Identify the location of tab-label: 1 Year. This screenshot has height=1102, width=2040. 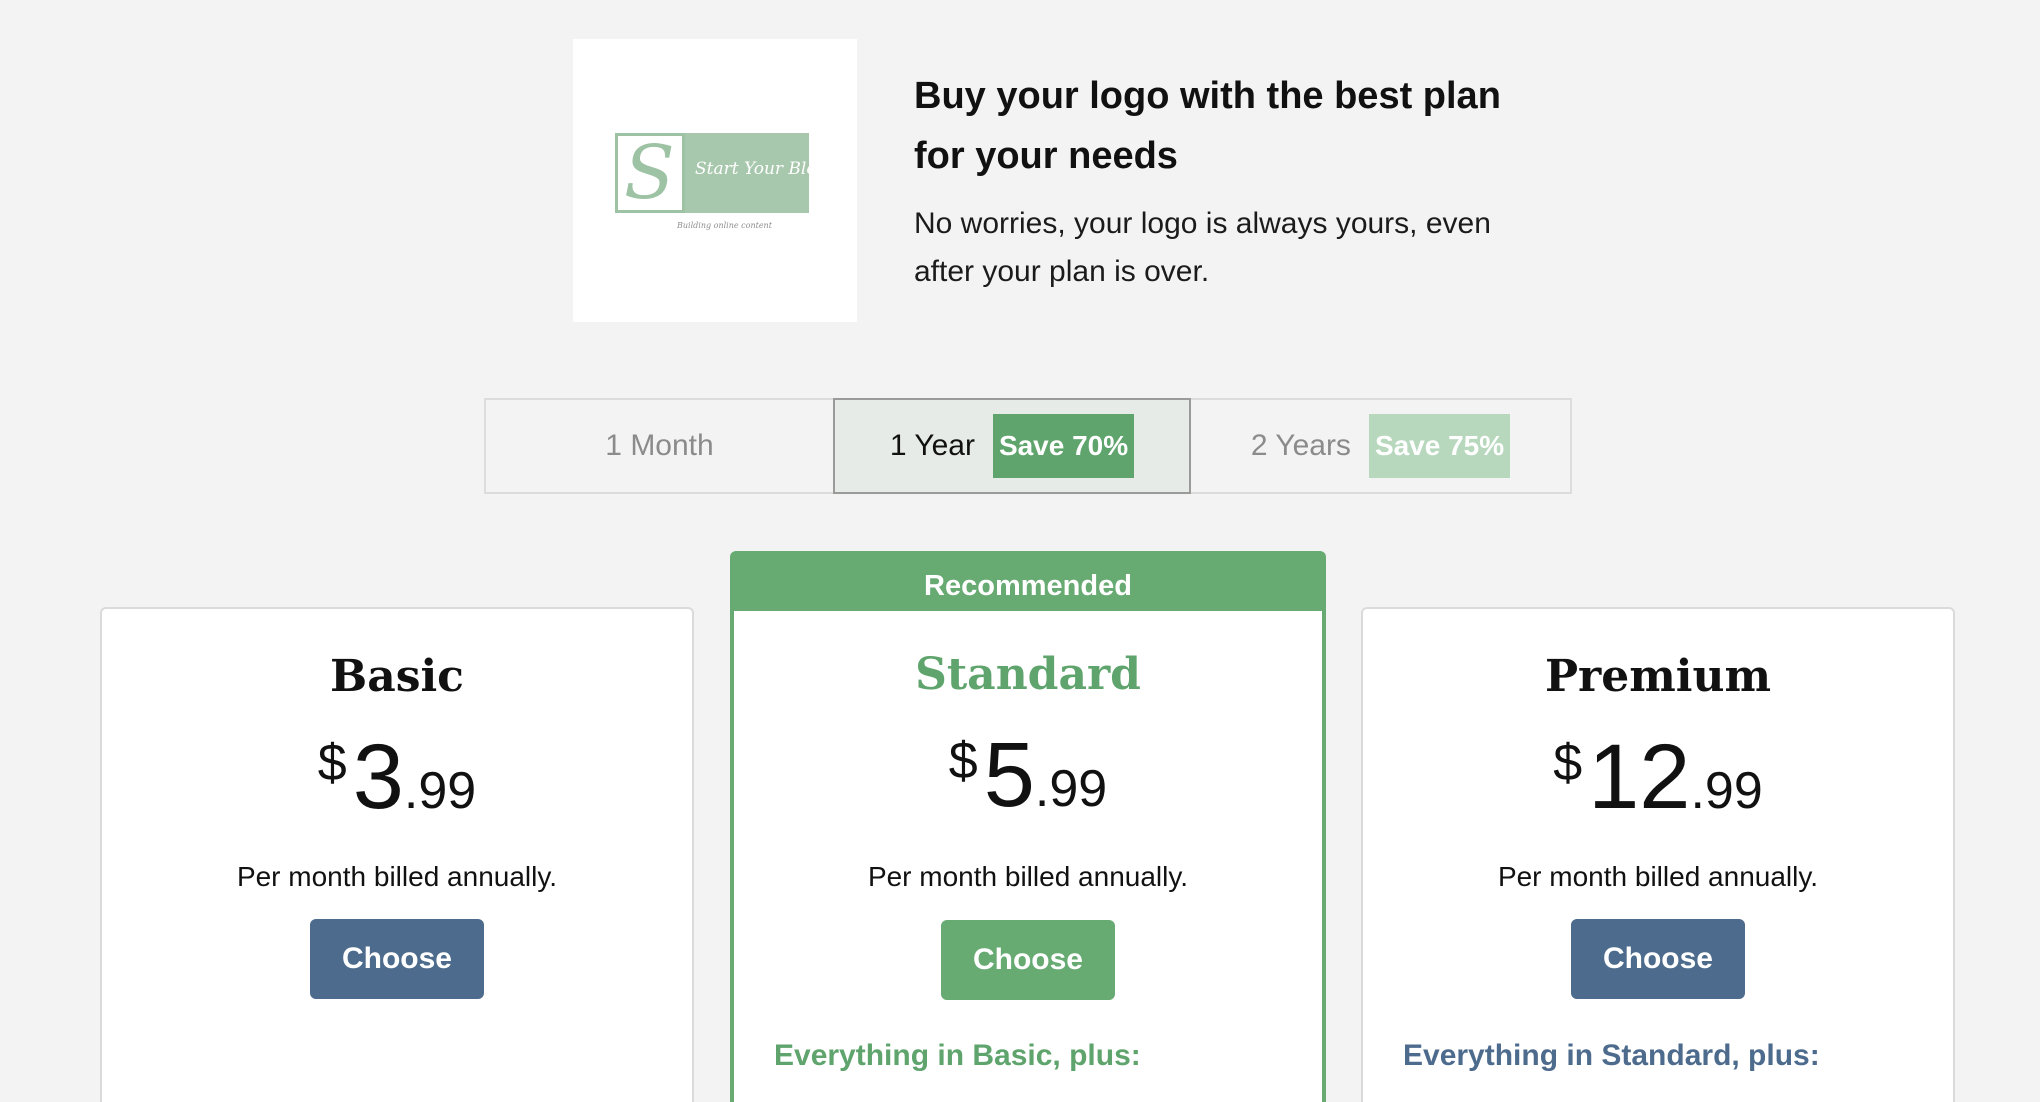
(932, 445).